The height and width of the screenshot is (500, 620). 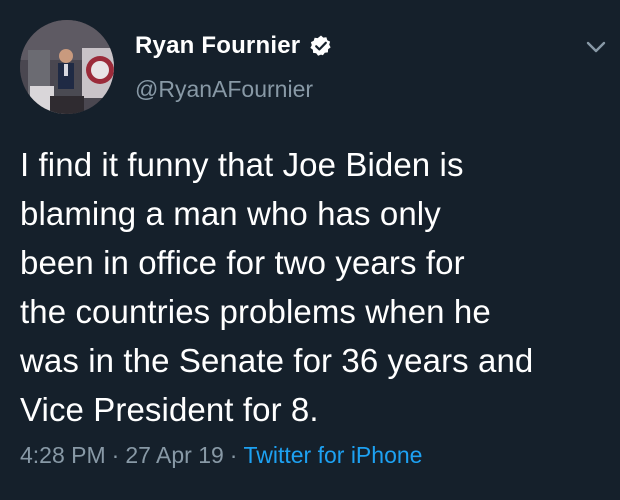 What do you see at coordinates (277, 360) in the screenshot?
I see `tweet-text-line: was in the Senate for 36 years and` at bounding box center [277, 360].